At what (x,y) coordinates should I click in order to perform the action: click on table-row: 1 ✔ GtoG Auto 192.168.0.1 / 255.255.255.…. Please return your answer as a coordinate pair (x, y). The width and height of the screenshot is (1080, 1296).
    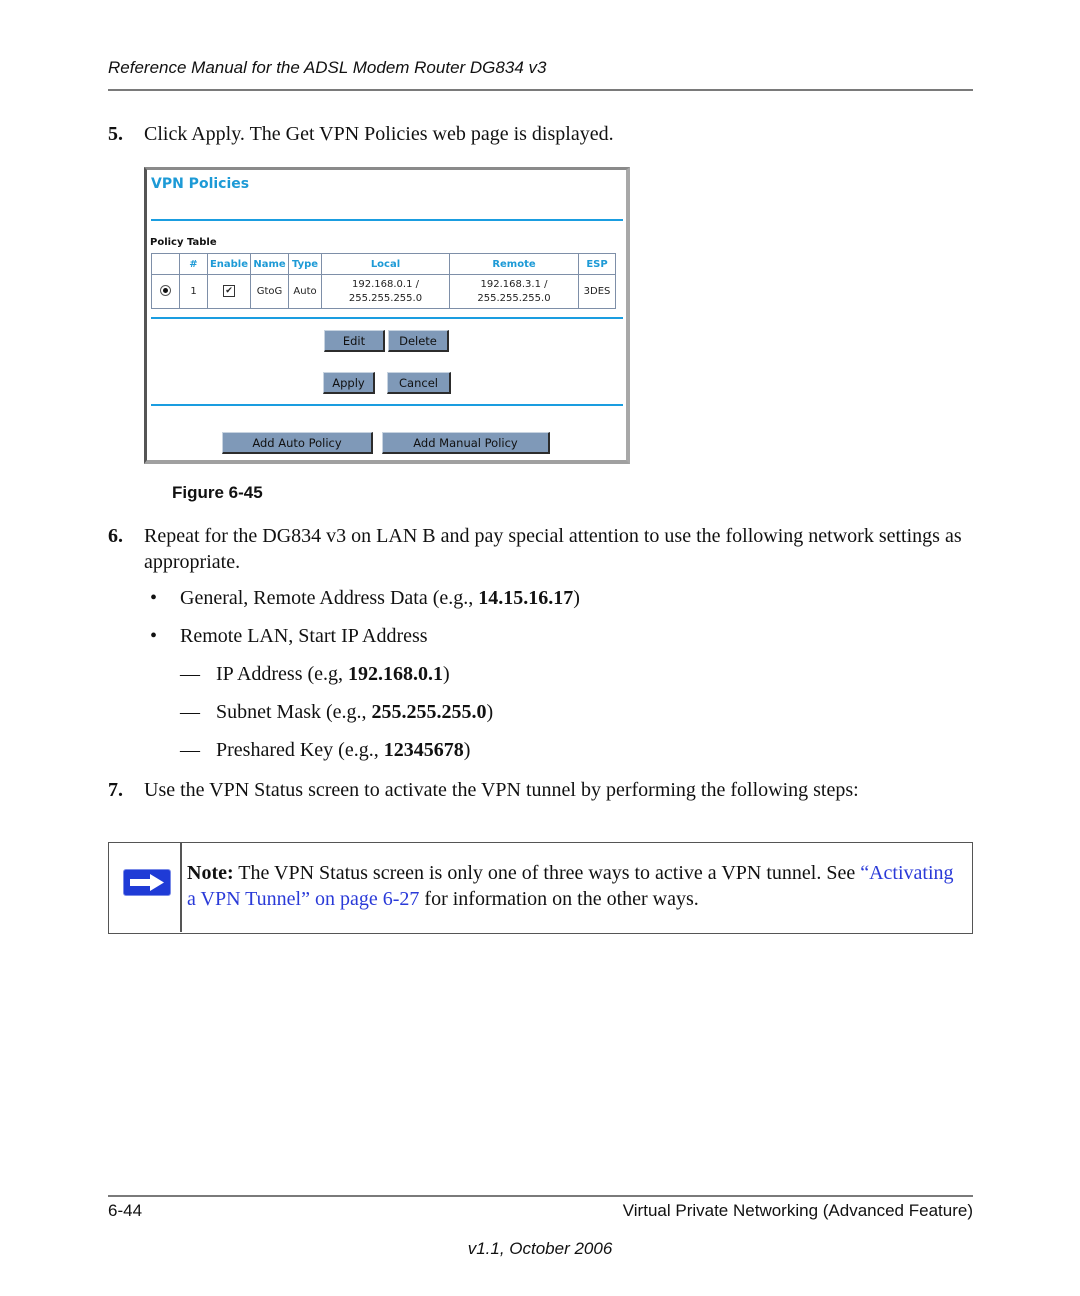
    Looking at the image, I should click on (383, 291).